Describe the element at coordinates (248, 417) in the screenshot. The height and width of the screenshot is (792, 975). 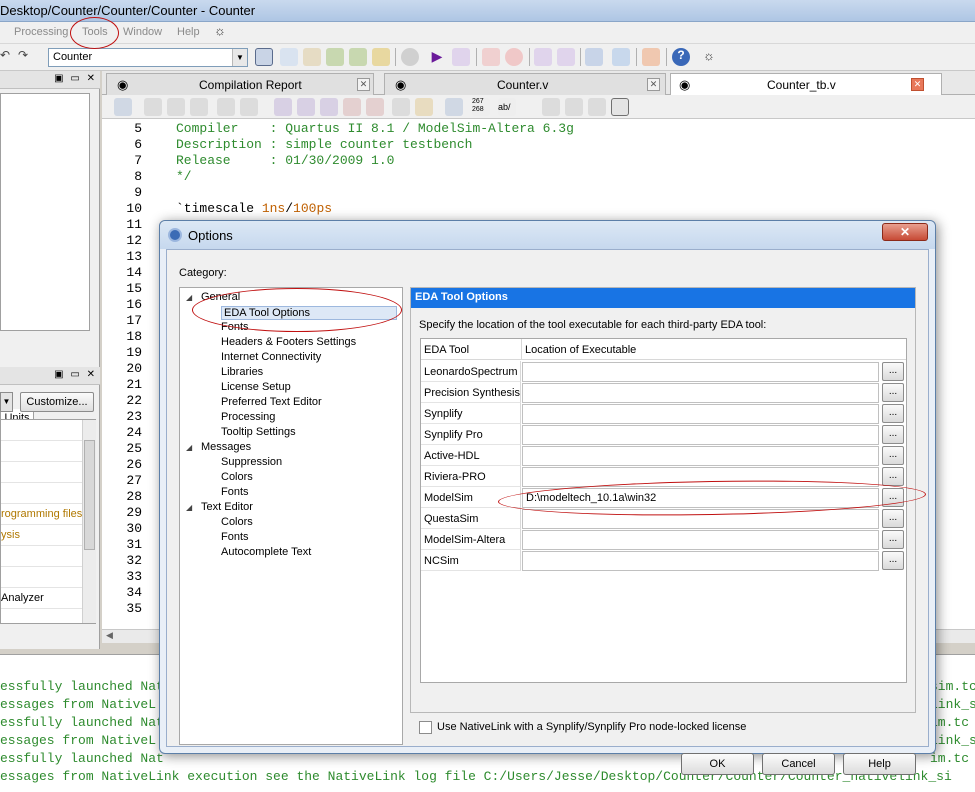
I see `tree-item: Processing` at that location.